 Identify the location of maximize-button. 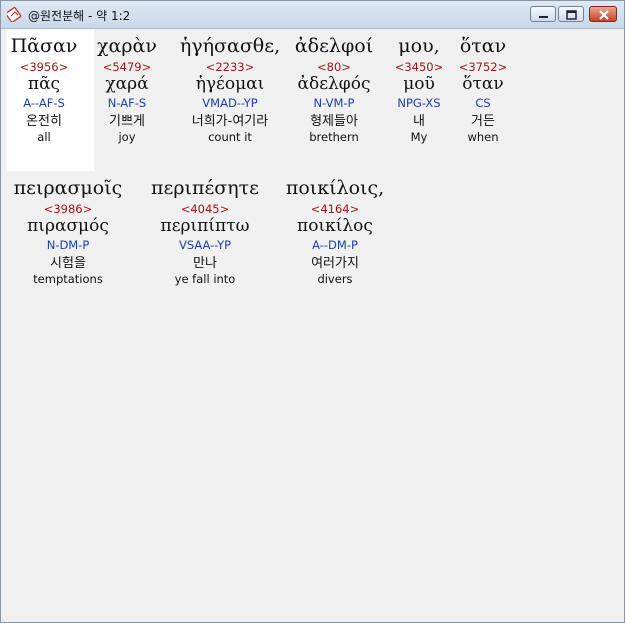
(571, 14).